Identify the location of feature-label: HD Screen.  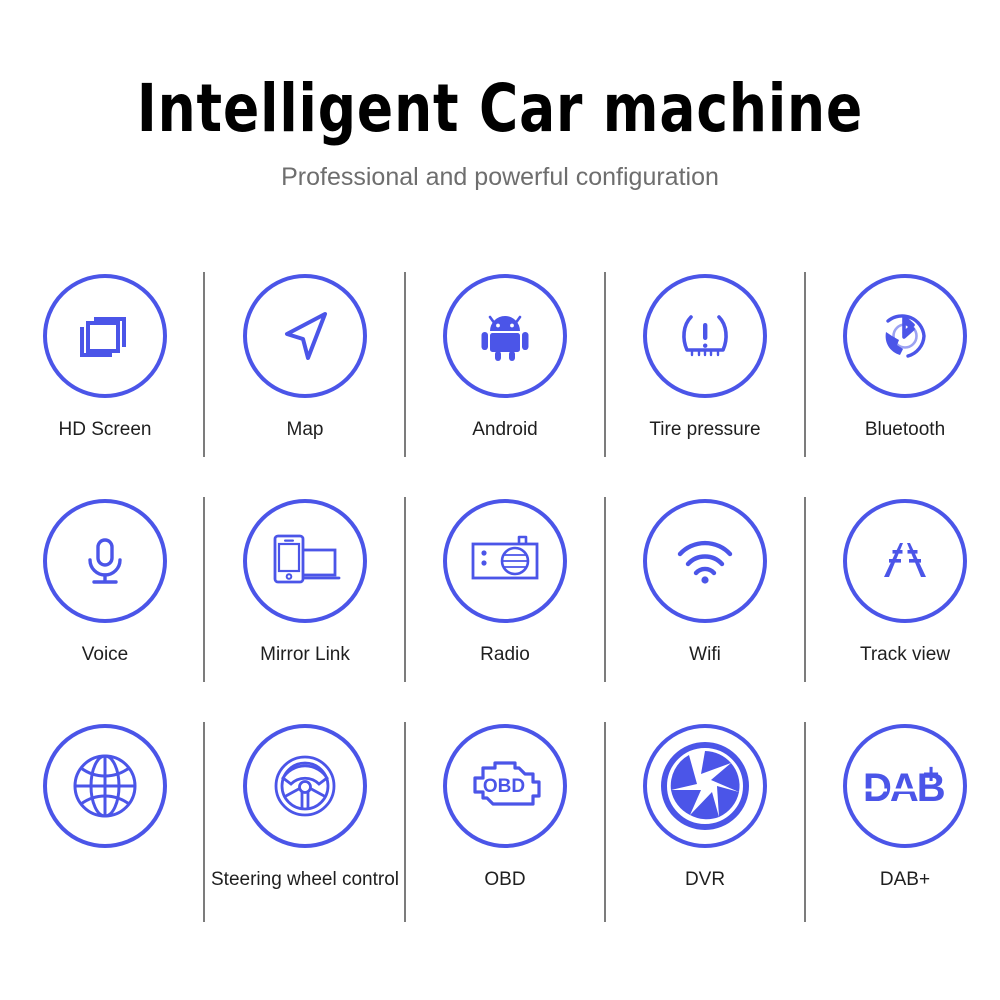
(105, 429).